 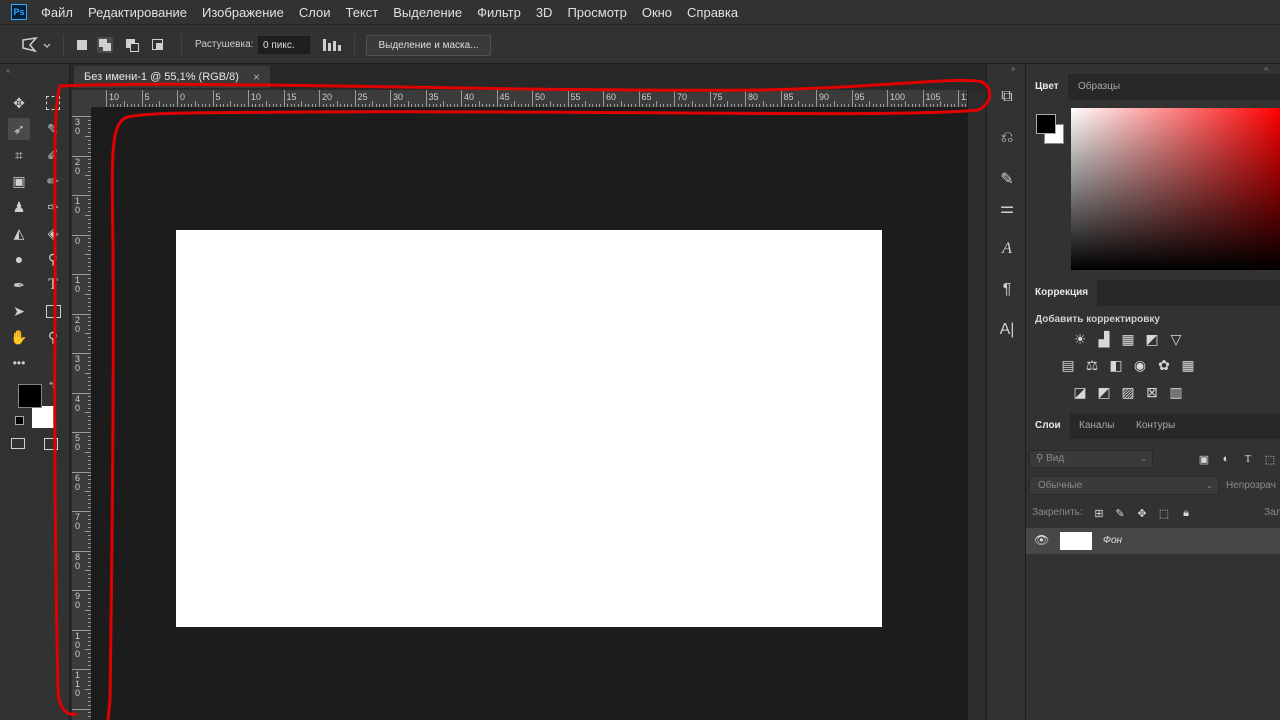 I want to click on color-lookup-icon: ▦, so click(x=1188, y=365).